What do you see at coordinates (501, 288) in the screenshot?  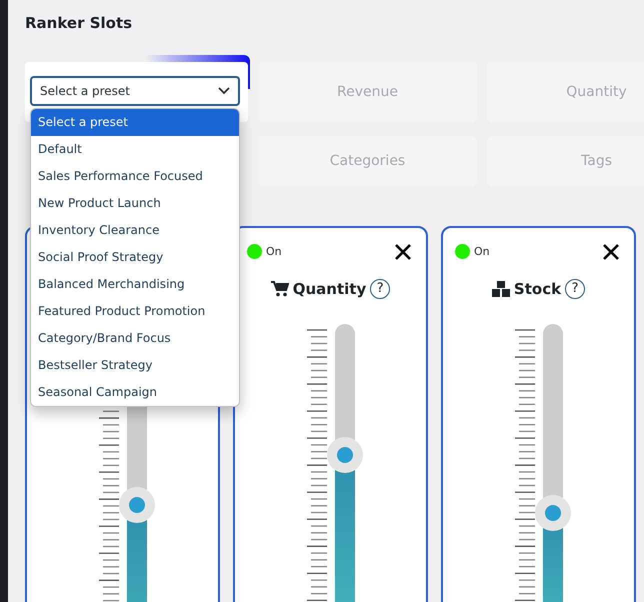 I see `boxes-icon` at bounding box center [501, 288].